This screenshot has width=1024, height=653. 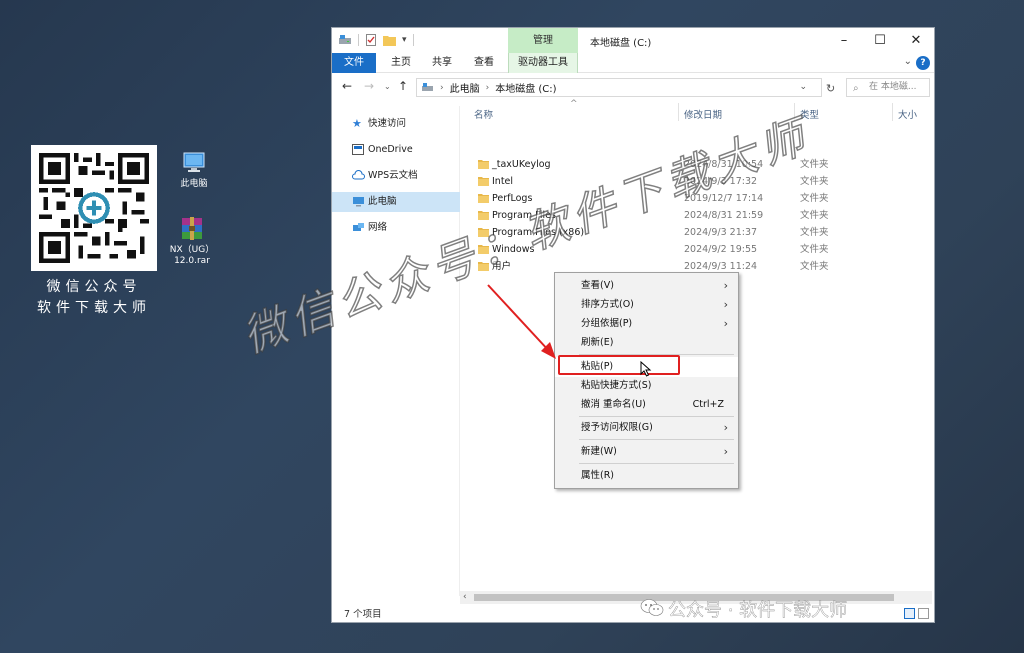 I want to click on new-folder-icon, so click(x=389, y=40).